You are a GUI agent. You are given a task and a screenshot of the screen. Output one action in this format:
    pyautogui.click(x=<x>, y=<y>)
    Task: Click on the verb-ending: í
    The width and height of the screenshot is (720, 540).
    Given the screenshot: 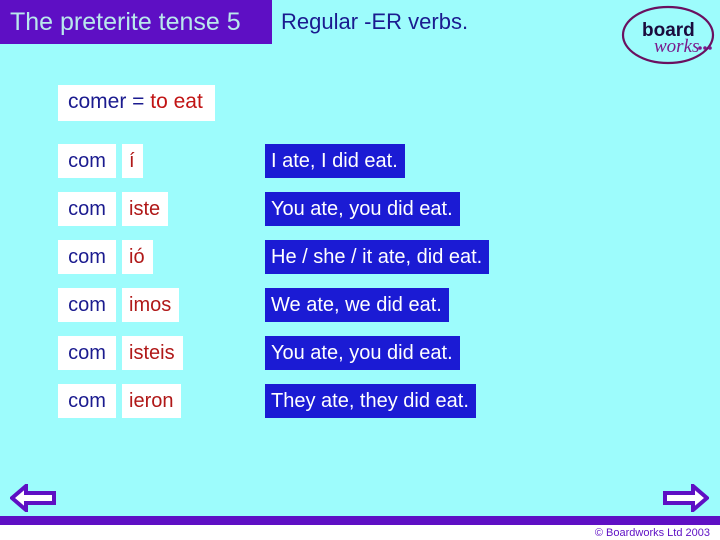 What is the action you would take?
    pyautogui.click(x=132, y=161)
    